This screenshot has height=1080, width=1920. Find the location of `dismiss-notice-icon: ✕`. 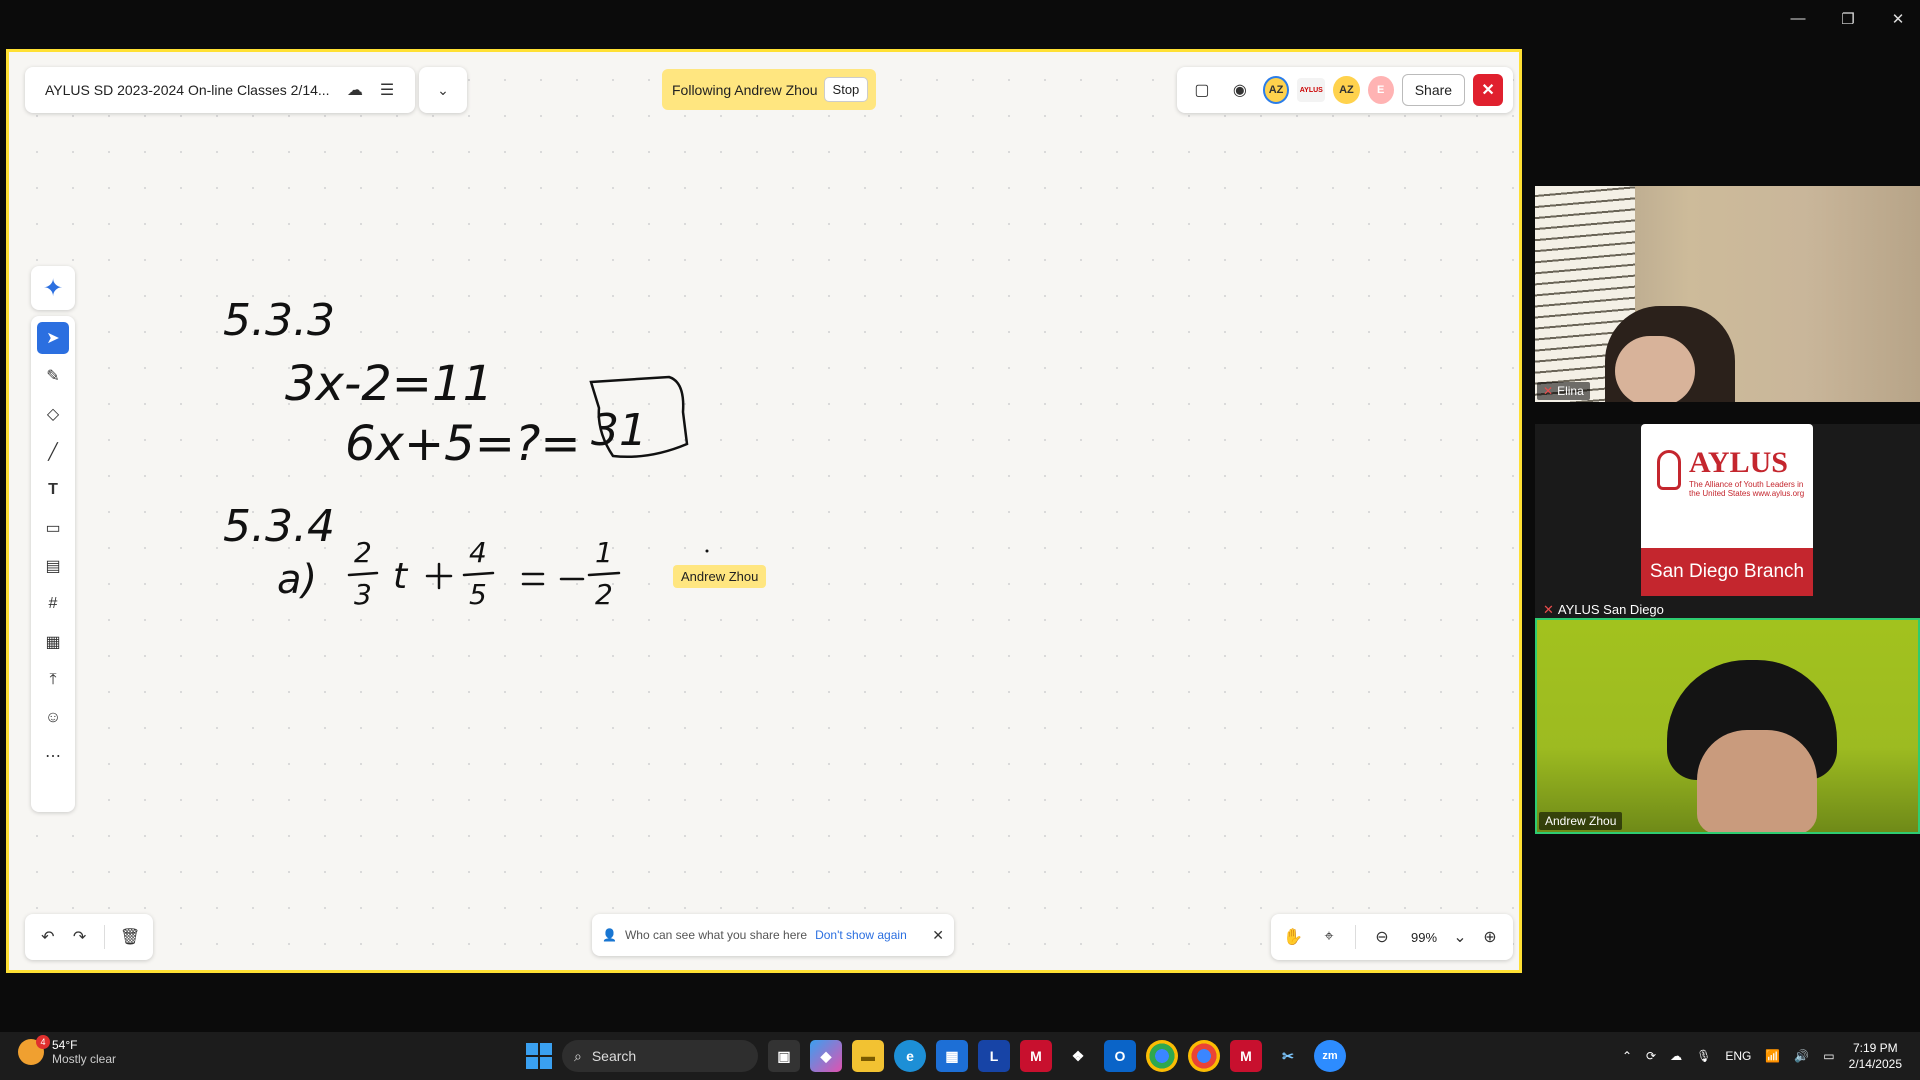

dismiss-notice-icon: ✕ is located at coordinates (938, 935).